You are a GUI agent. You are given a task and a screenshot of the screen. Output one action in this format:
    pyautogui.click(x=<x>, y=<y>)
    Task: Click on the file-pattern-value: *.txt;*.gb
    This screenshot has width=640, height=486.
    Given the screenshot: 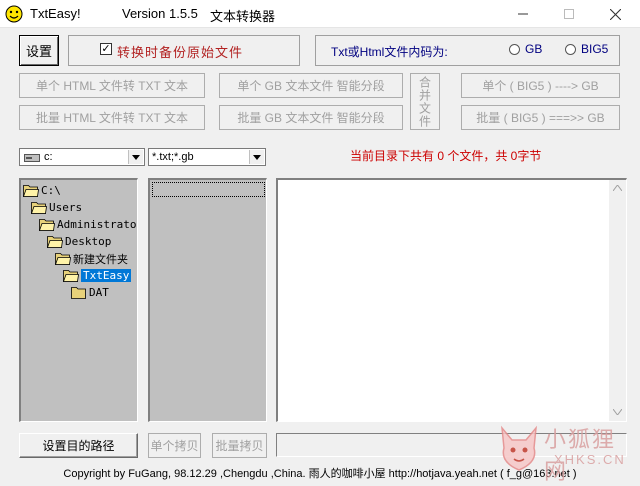 What is the action you would take?
    pyautogui.click(x=173, y=157)
    